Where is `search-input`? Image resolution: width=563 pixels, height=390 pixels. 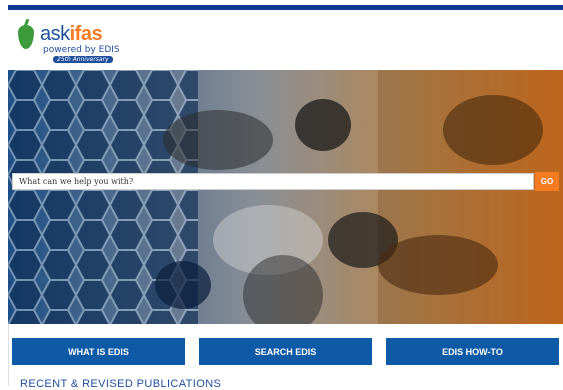
search-input is located at coordinates (273, 181).